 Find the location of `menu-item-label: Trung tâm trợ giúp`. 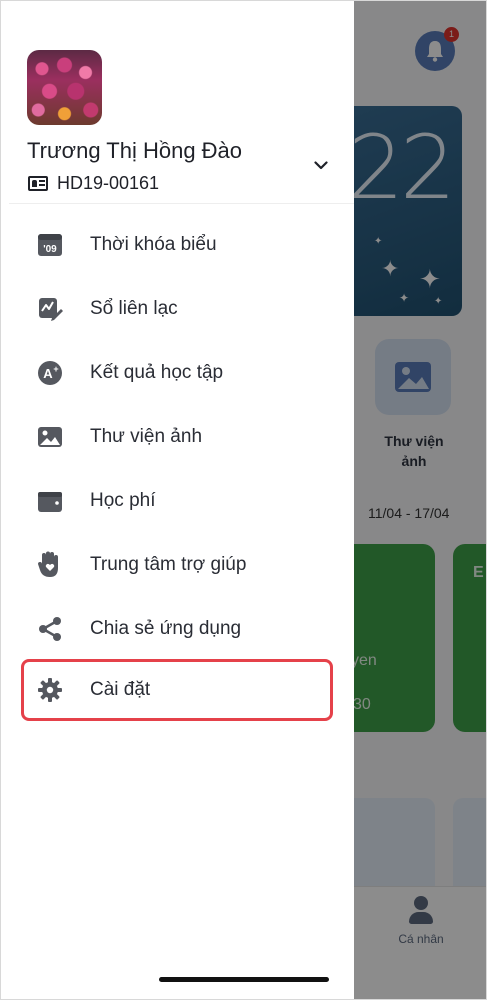

menu-item-label: Trung tâm trợ giúp is located at coordinates (168, 564).